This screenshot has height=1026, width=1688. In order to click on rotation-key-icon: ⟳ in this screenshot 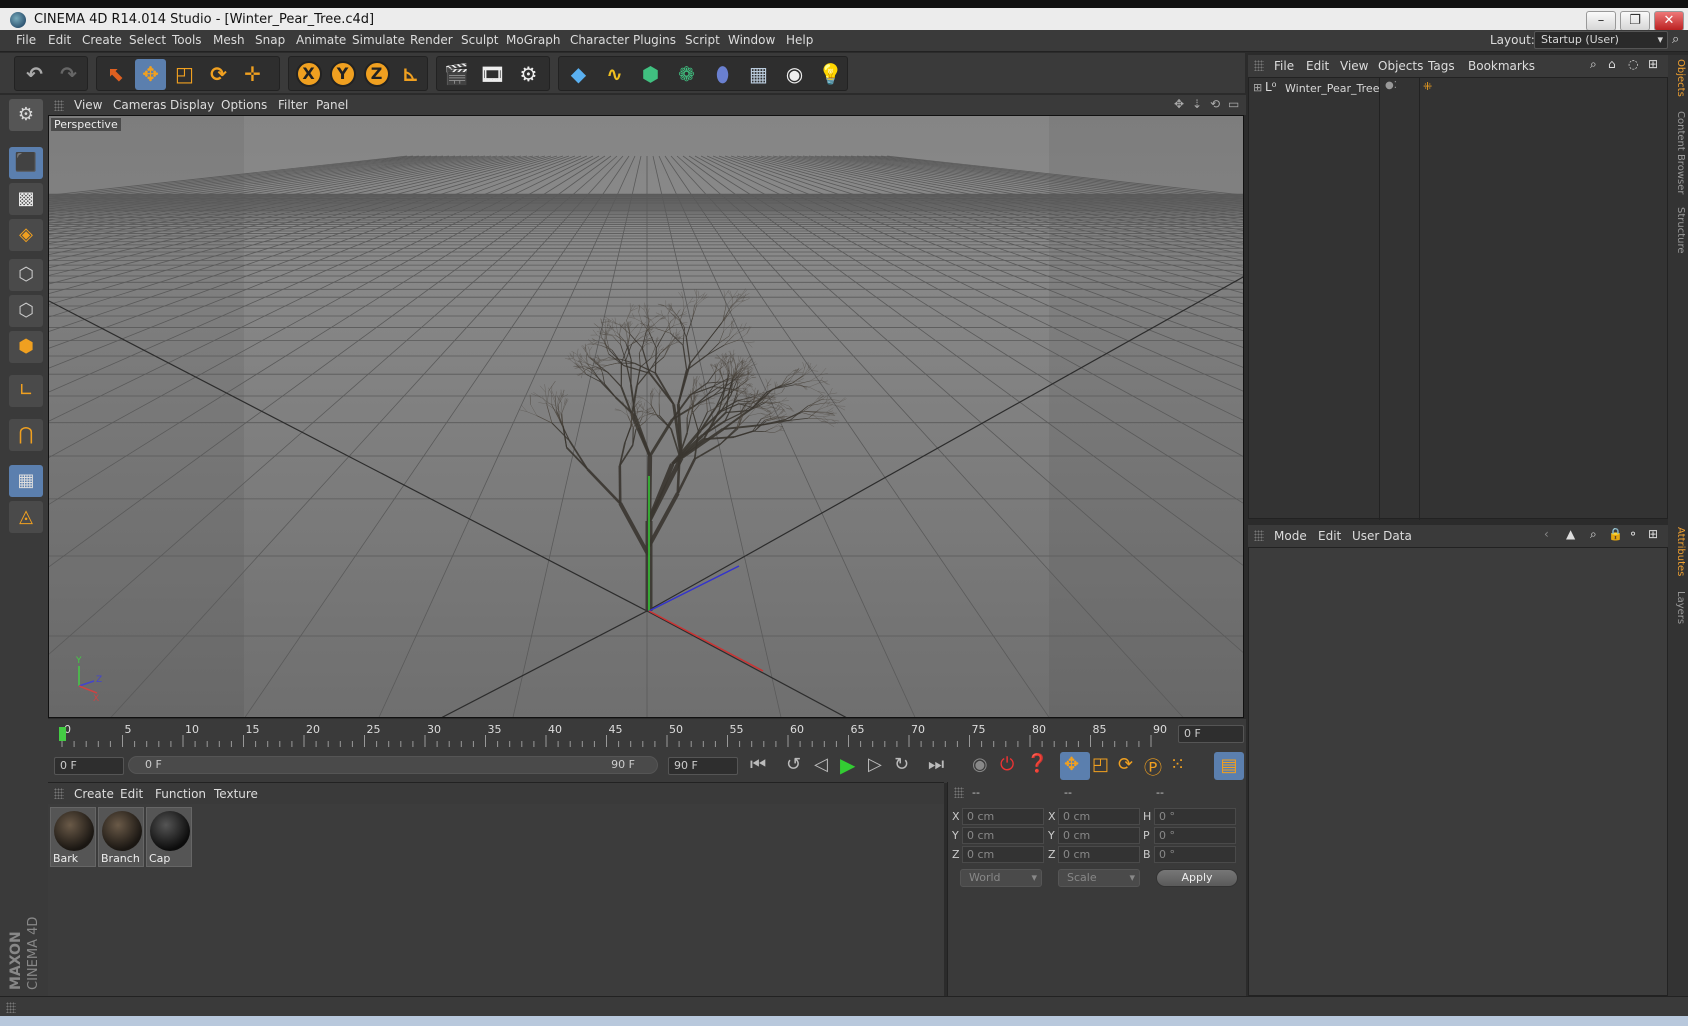, I will do `click(1125, 764)`.